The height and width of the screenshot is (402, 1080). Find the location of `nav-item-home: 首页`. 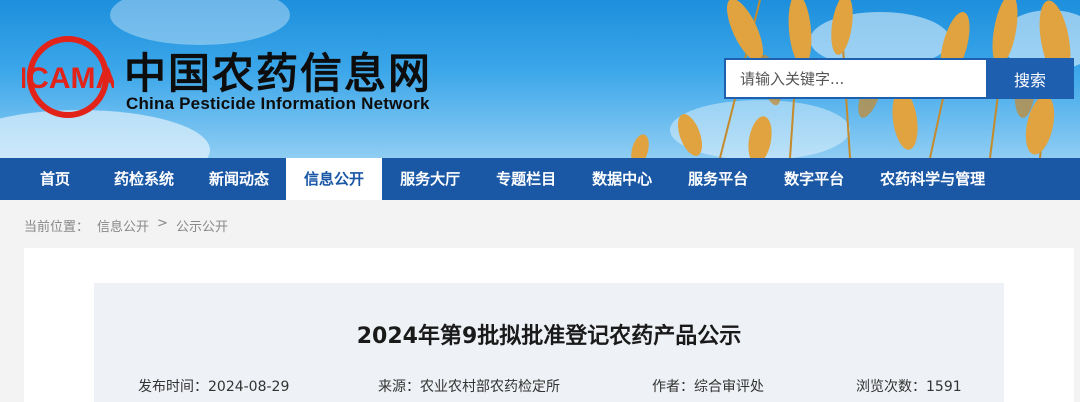

nav-item-home: 首页 is located at coordinates (46, 179).